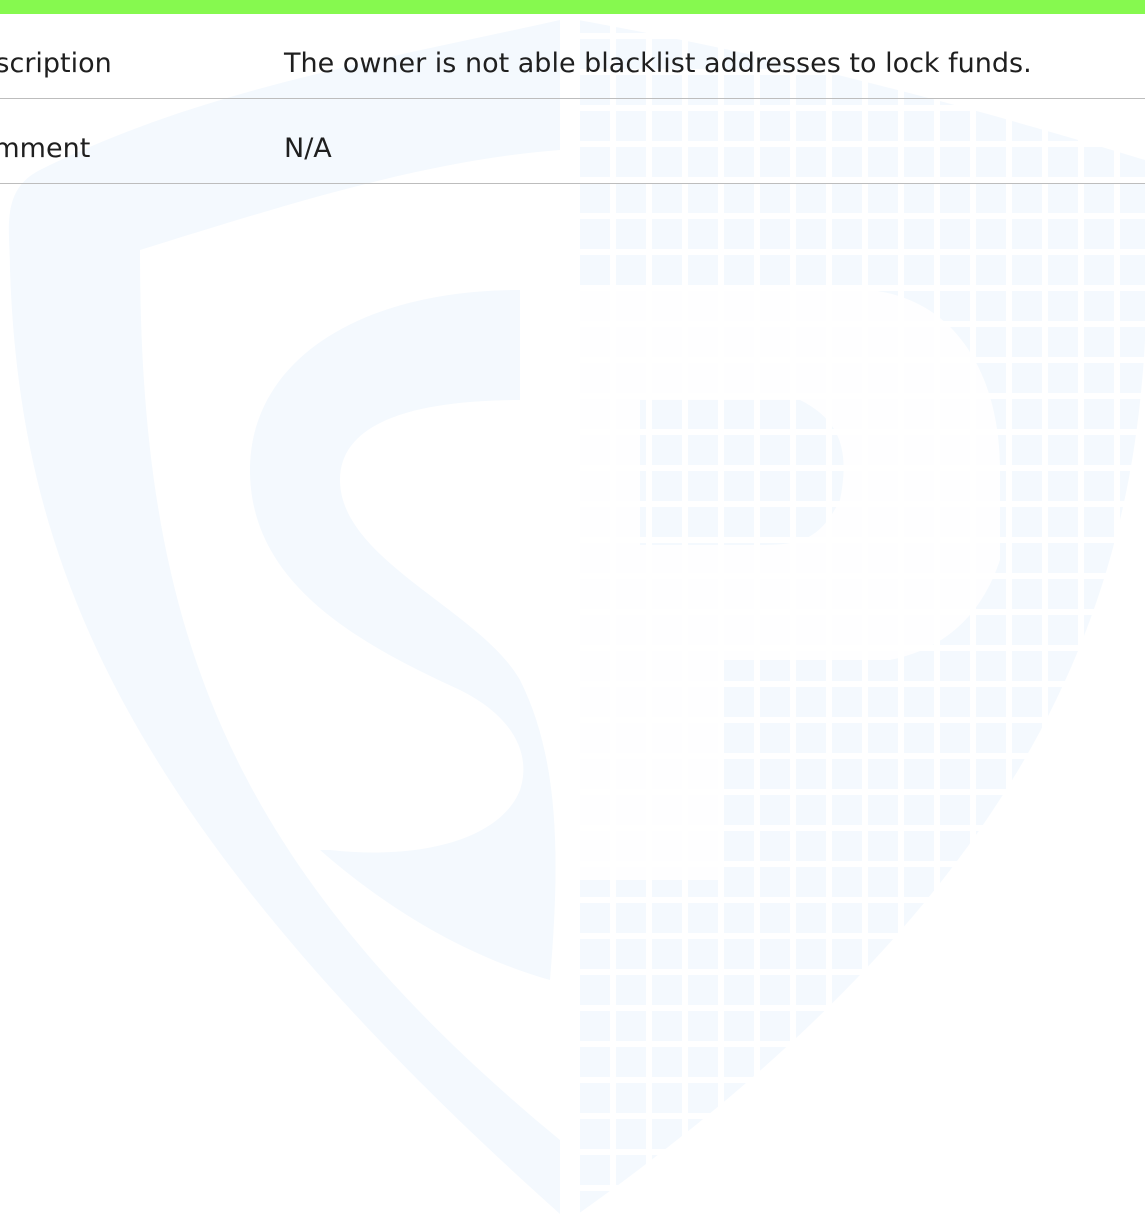 The image size is (1145, 1214). What do you see at coordinates (45, 148) in the screenshot?
I see `row-label: Comment` at bounding box center [45, 148].